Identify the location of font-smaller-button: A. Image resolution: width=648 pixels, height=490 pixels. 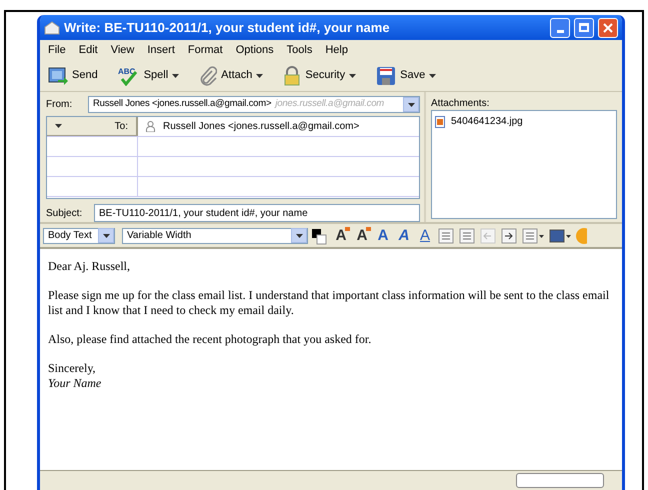
(362, 235).